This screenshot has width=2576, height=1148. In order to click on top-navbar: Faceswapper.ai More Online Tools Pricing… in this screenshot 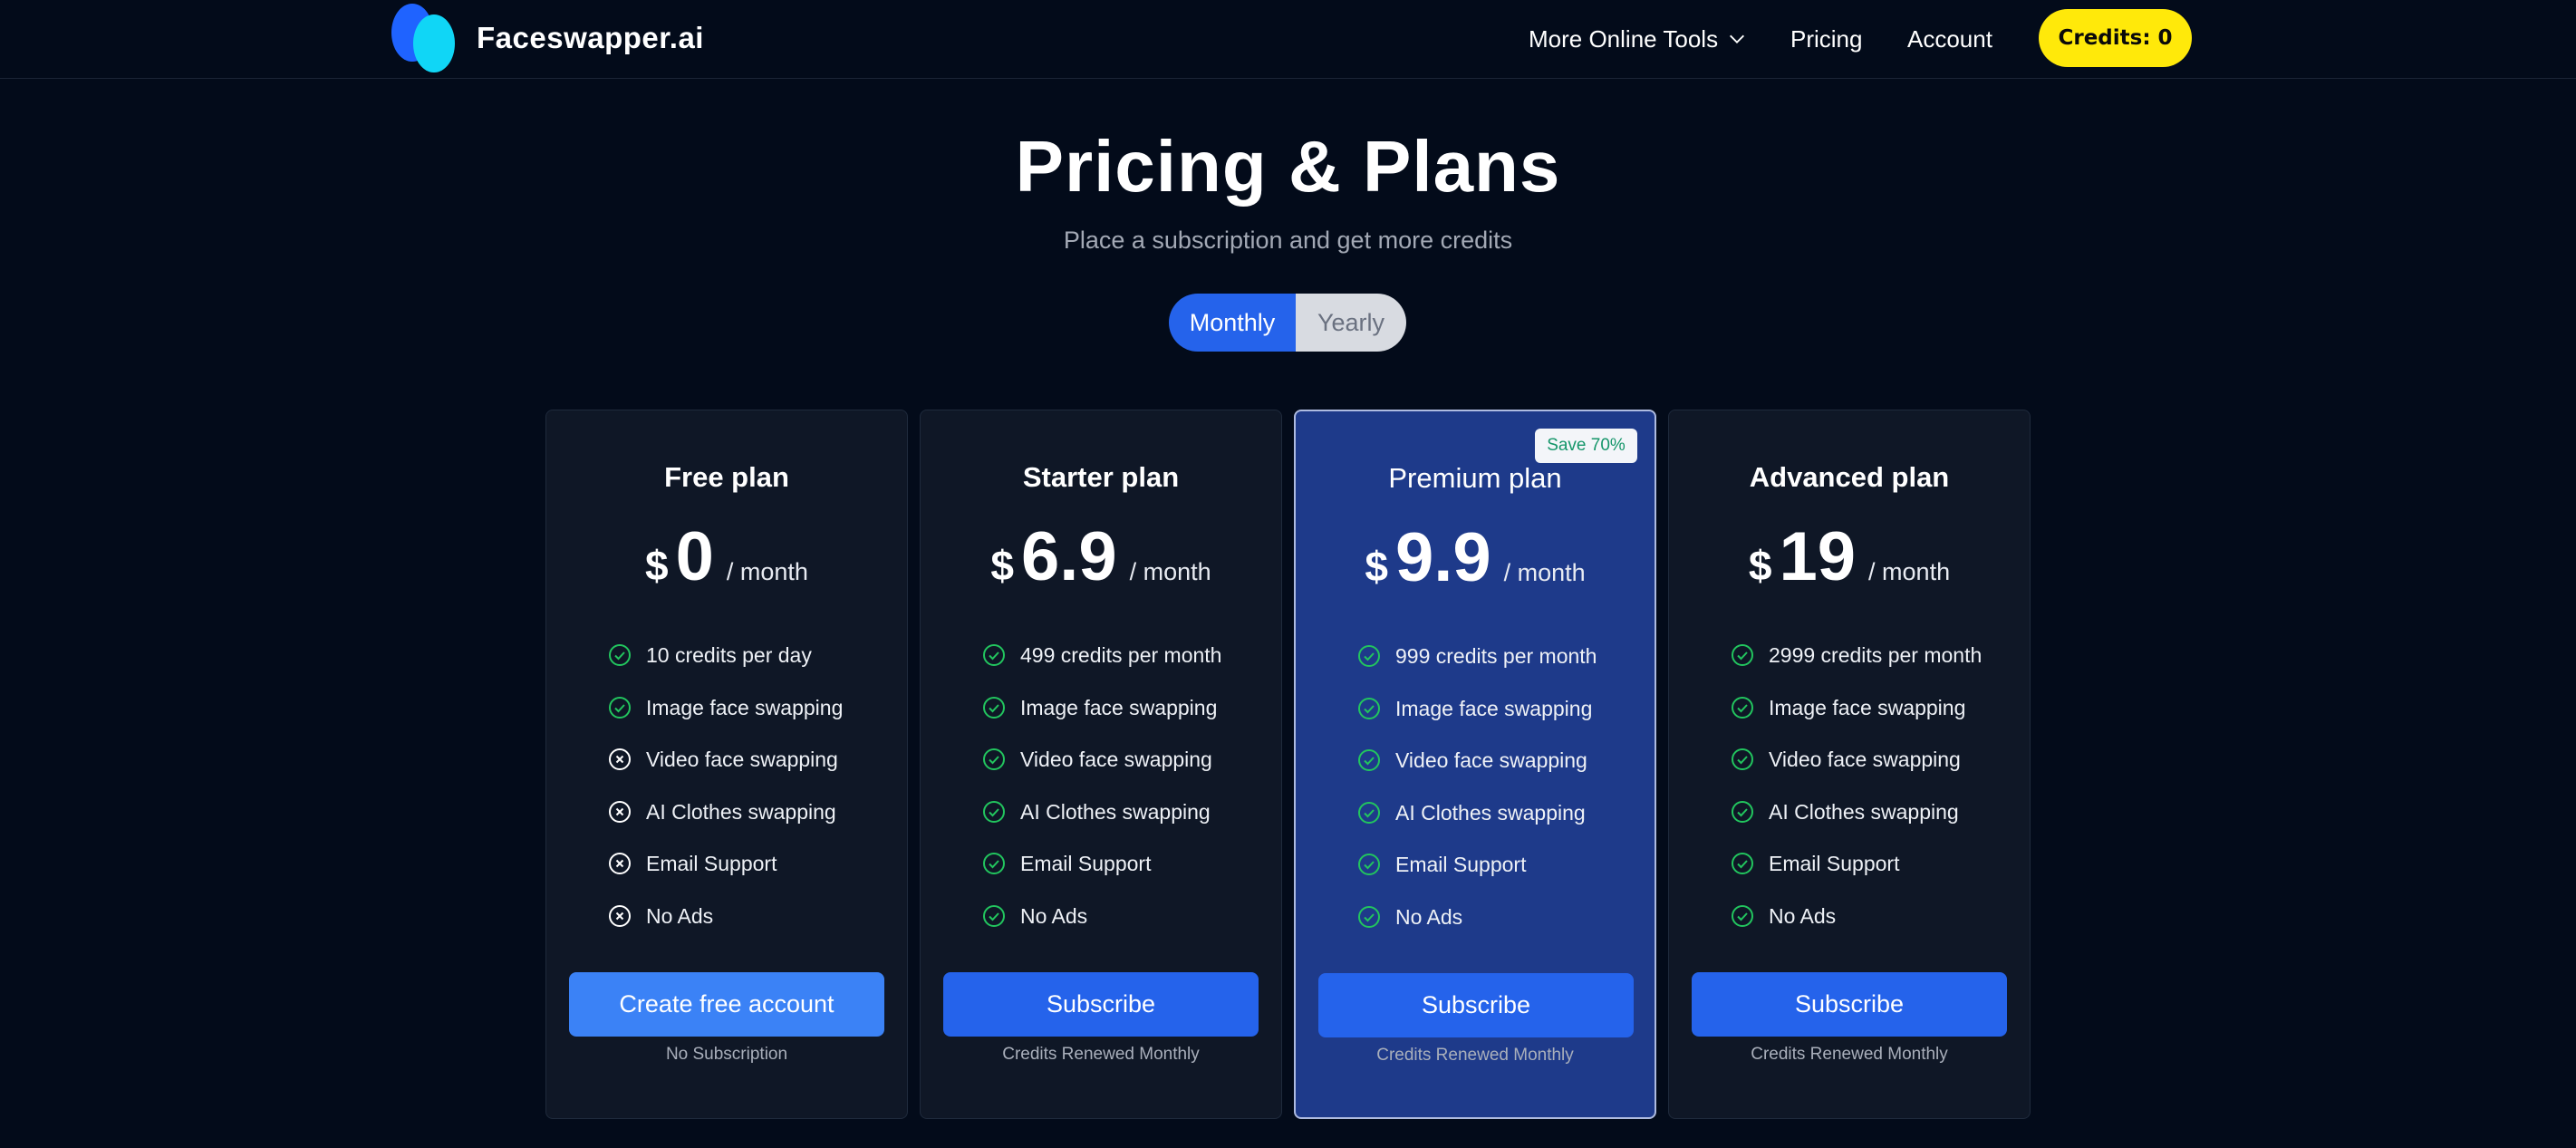, I will do `click(1288, 40)`.